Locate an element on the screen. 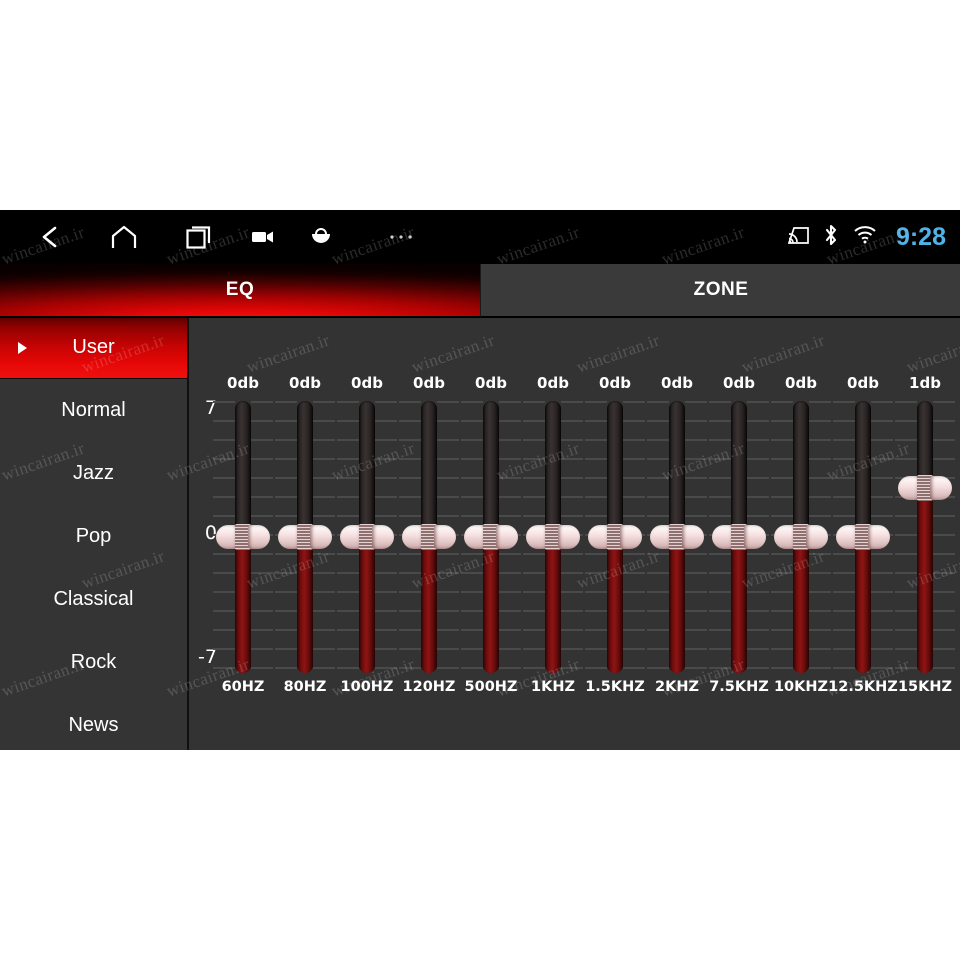 The image size is (960, 960). preset-list: User Normal Jazz Pop Classical Rock News is located at coordinates (94, 533).